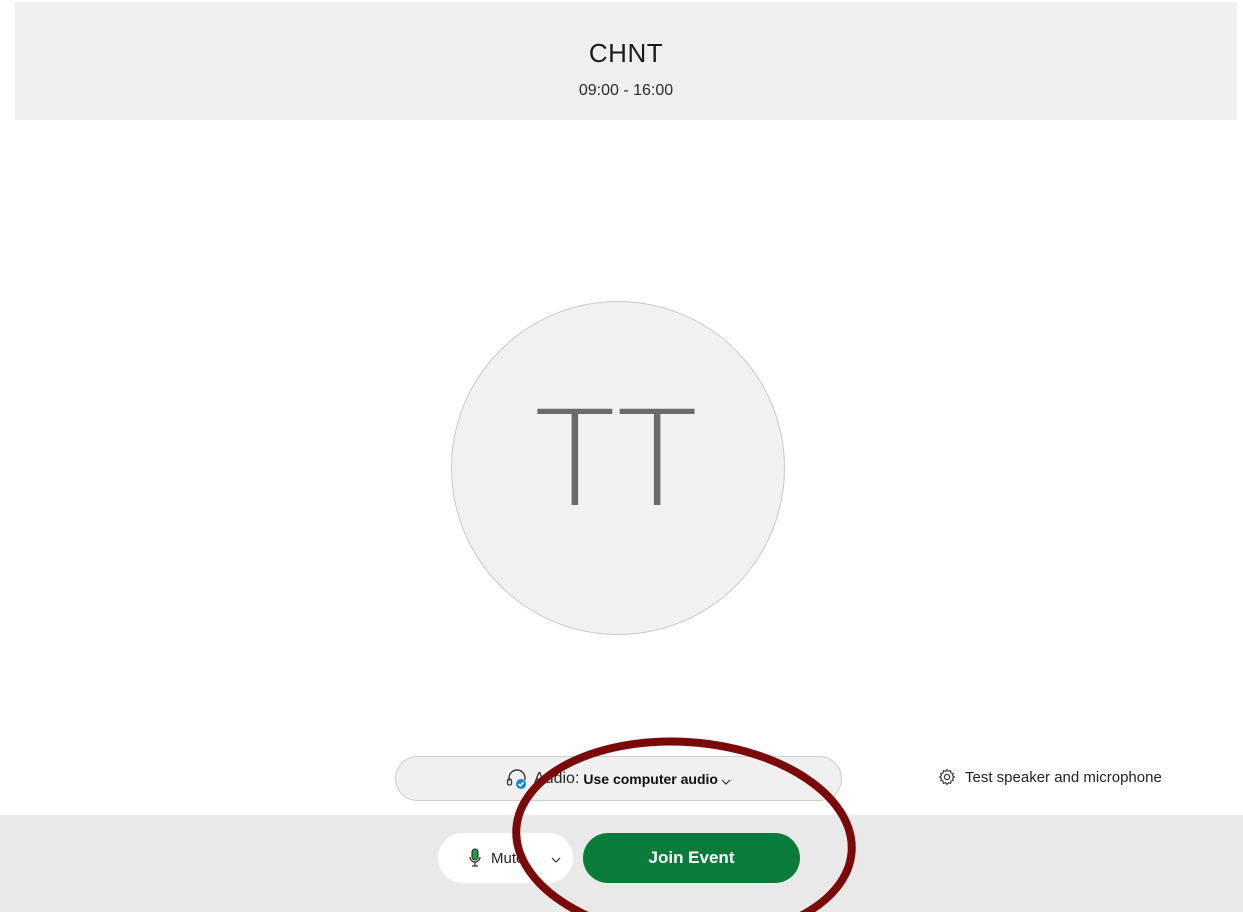  I want to click on headset-icon, so click(517, 779).